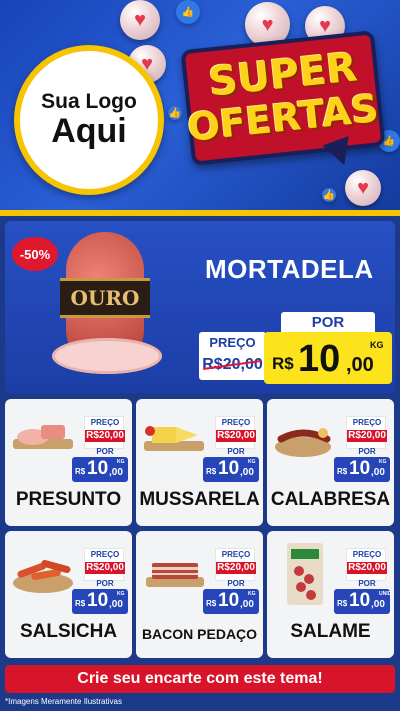  What do you see at coordinates (330, 631) in the screenshot?
I see `product-name: SALAME` at bounding box center [330, 631].